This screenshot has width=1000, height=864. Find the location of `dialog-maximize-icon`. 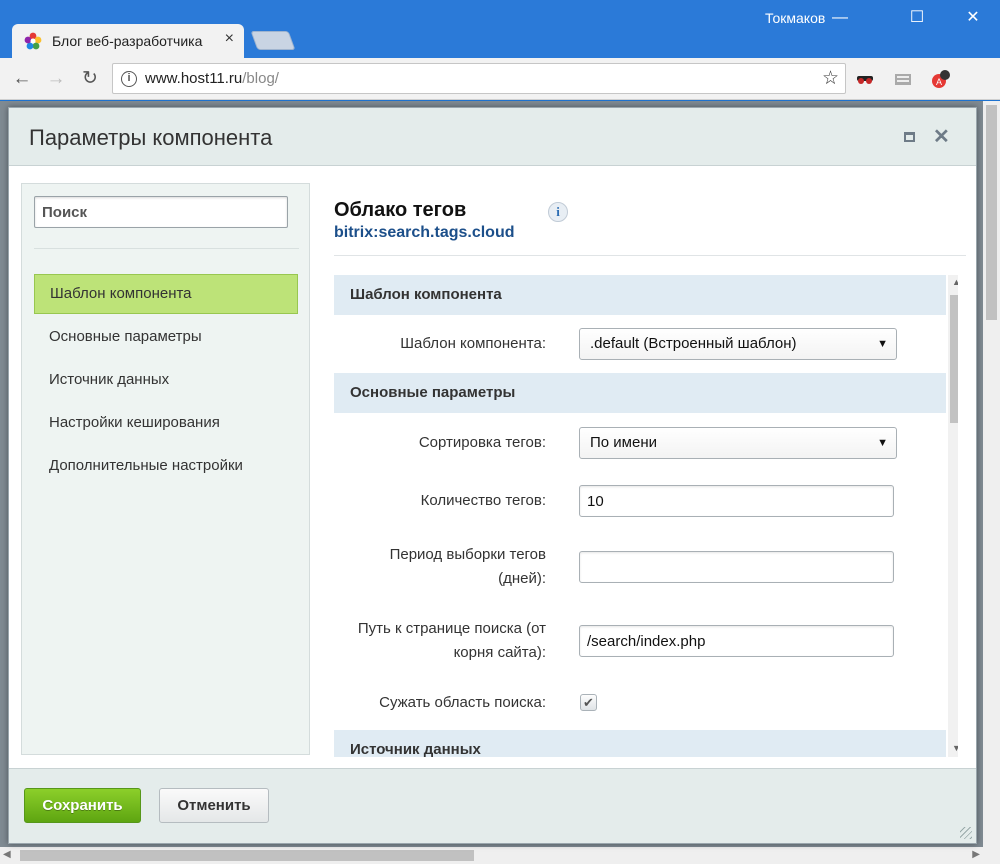

dialog-maximize-icon is located at coordinates (909, 137).